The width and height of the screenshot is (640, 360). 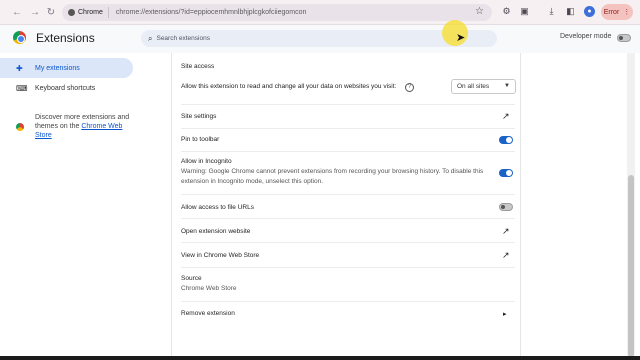 What do you see at coordinates (320, 358) in the screenshot?
I see `bottom-strip` at bounding box center [320, 358].